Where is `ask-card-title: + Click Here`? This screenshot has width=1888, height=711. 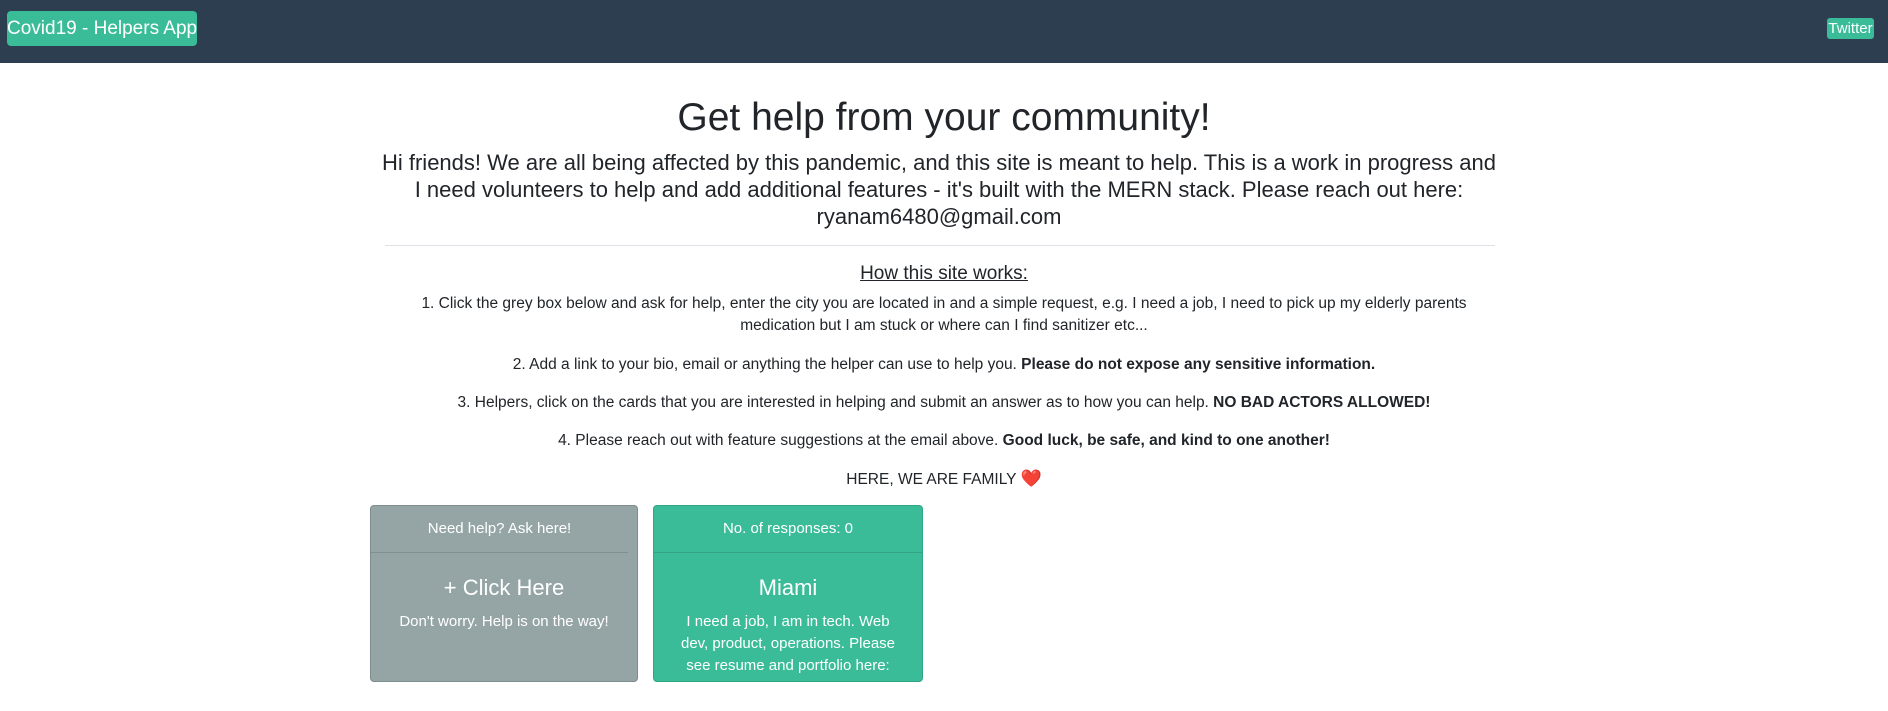
ask-card-title: + Click Here is located at coordinates (504, 587).